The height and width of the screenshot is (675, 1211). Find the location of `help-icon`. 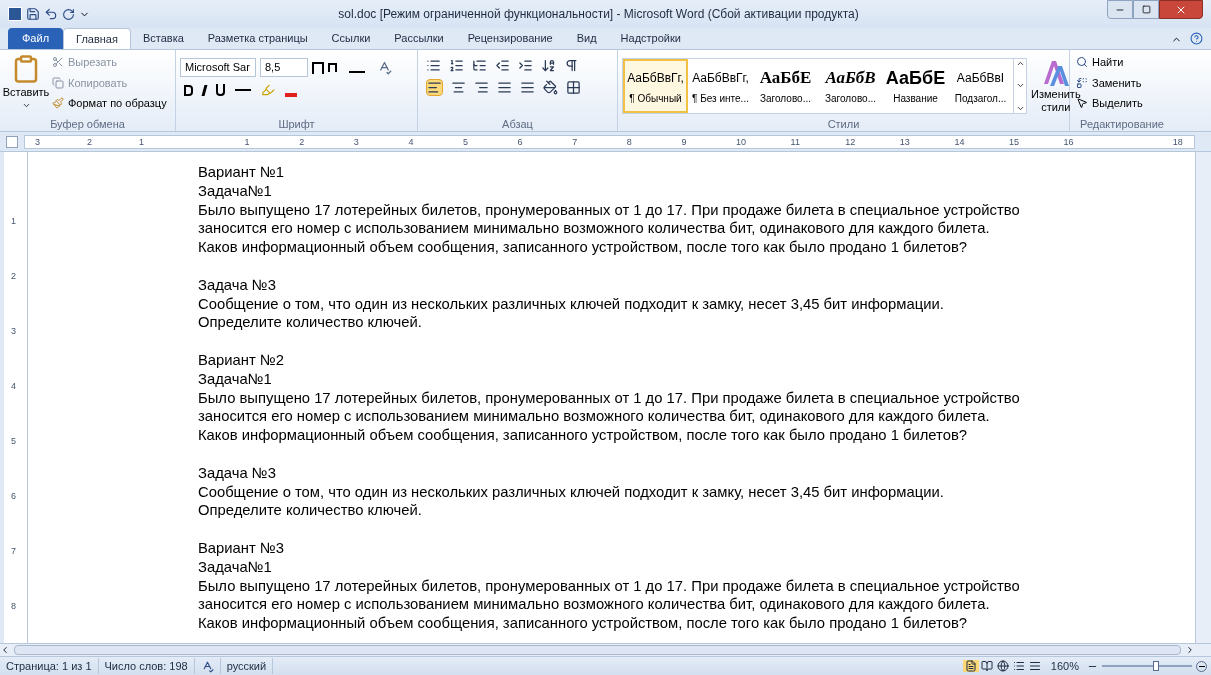

help-icon is located at coordinates (1196, 38).